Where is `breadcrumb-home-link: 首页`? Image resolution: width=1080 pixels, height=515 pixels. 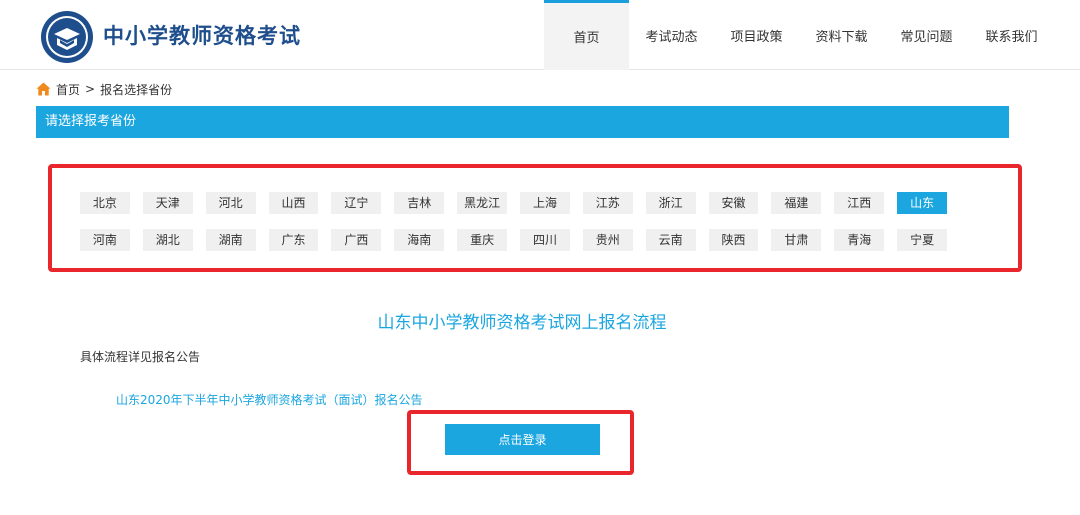 breadcrumb-home-link: 首页 is located at coordinates (68, 89).